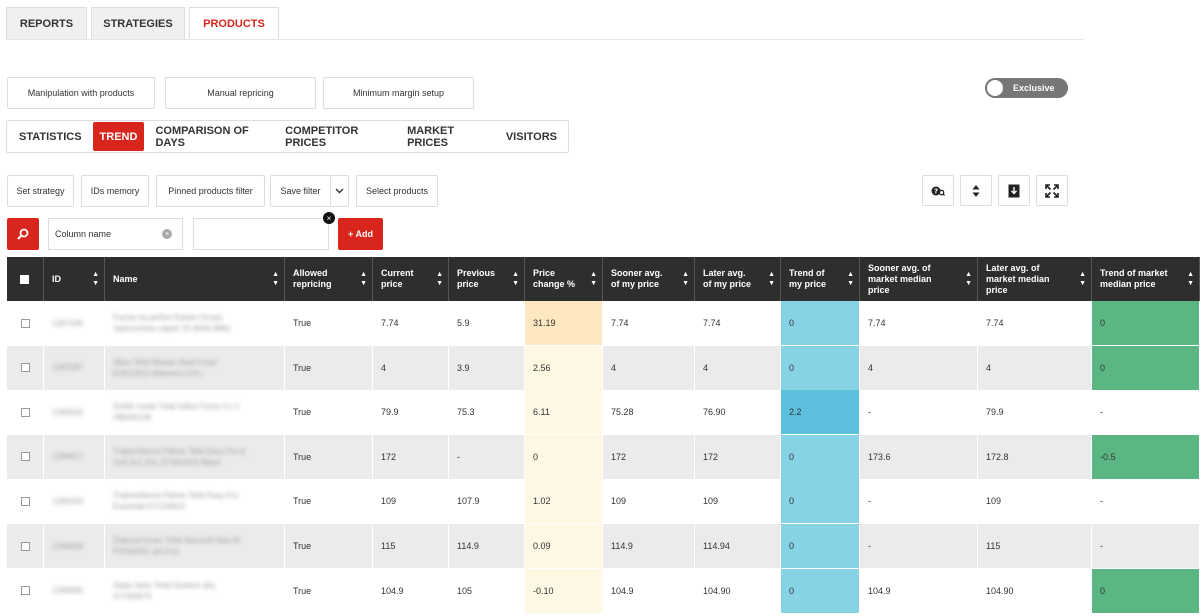 The image size is (1200, 616). I want to click on column-header-later-market: Later avg. of market median price ▲ ▼, so click(1035, 279).